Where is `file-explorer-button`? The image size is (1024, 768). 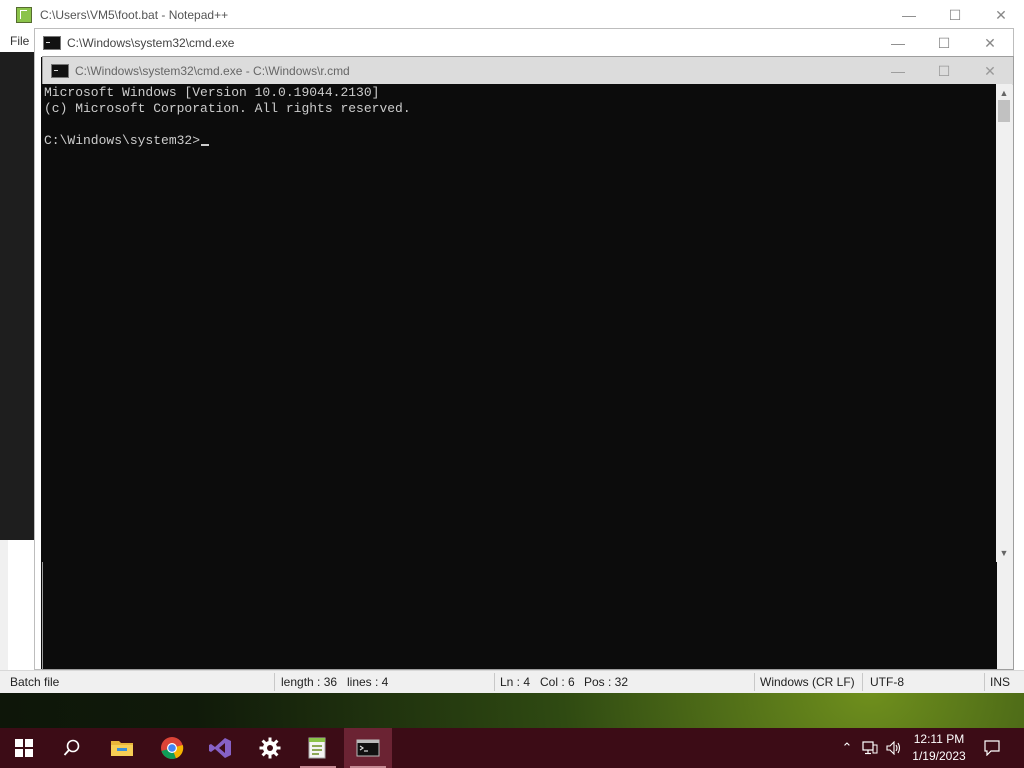
file-explorer-button is located at coordinates (122, 748).